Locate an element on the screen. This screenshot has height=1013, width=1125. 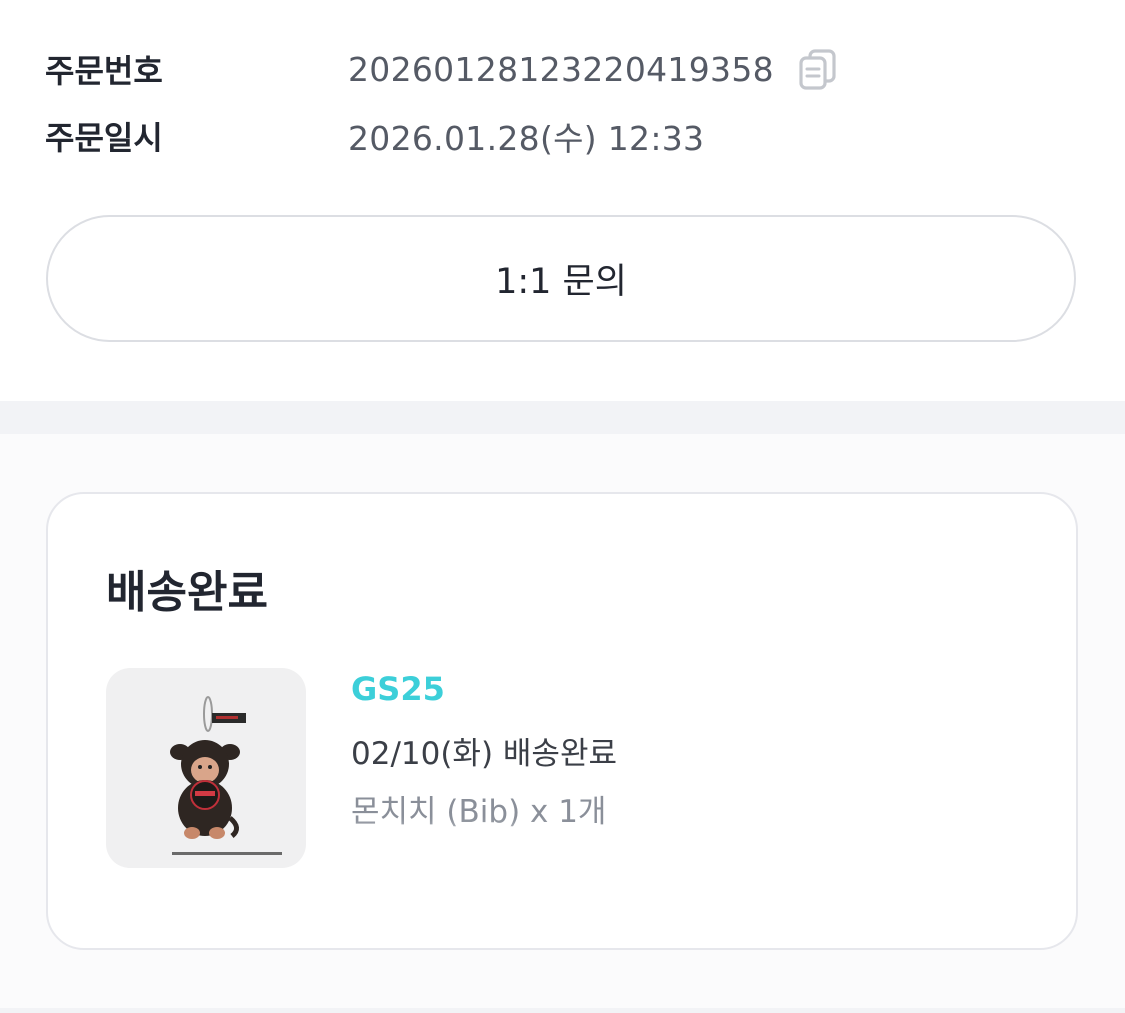
store-name: GS25 is located at coordinates (398, 689).